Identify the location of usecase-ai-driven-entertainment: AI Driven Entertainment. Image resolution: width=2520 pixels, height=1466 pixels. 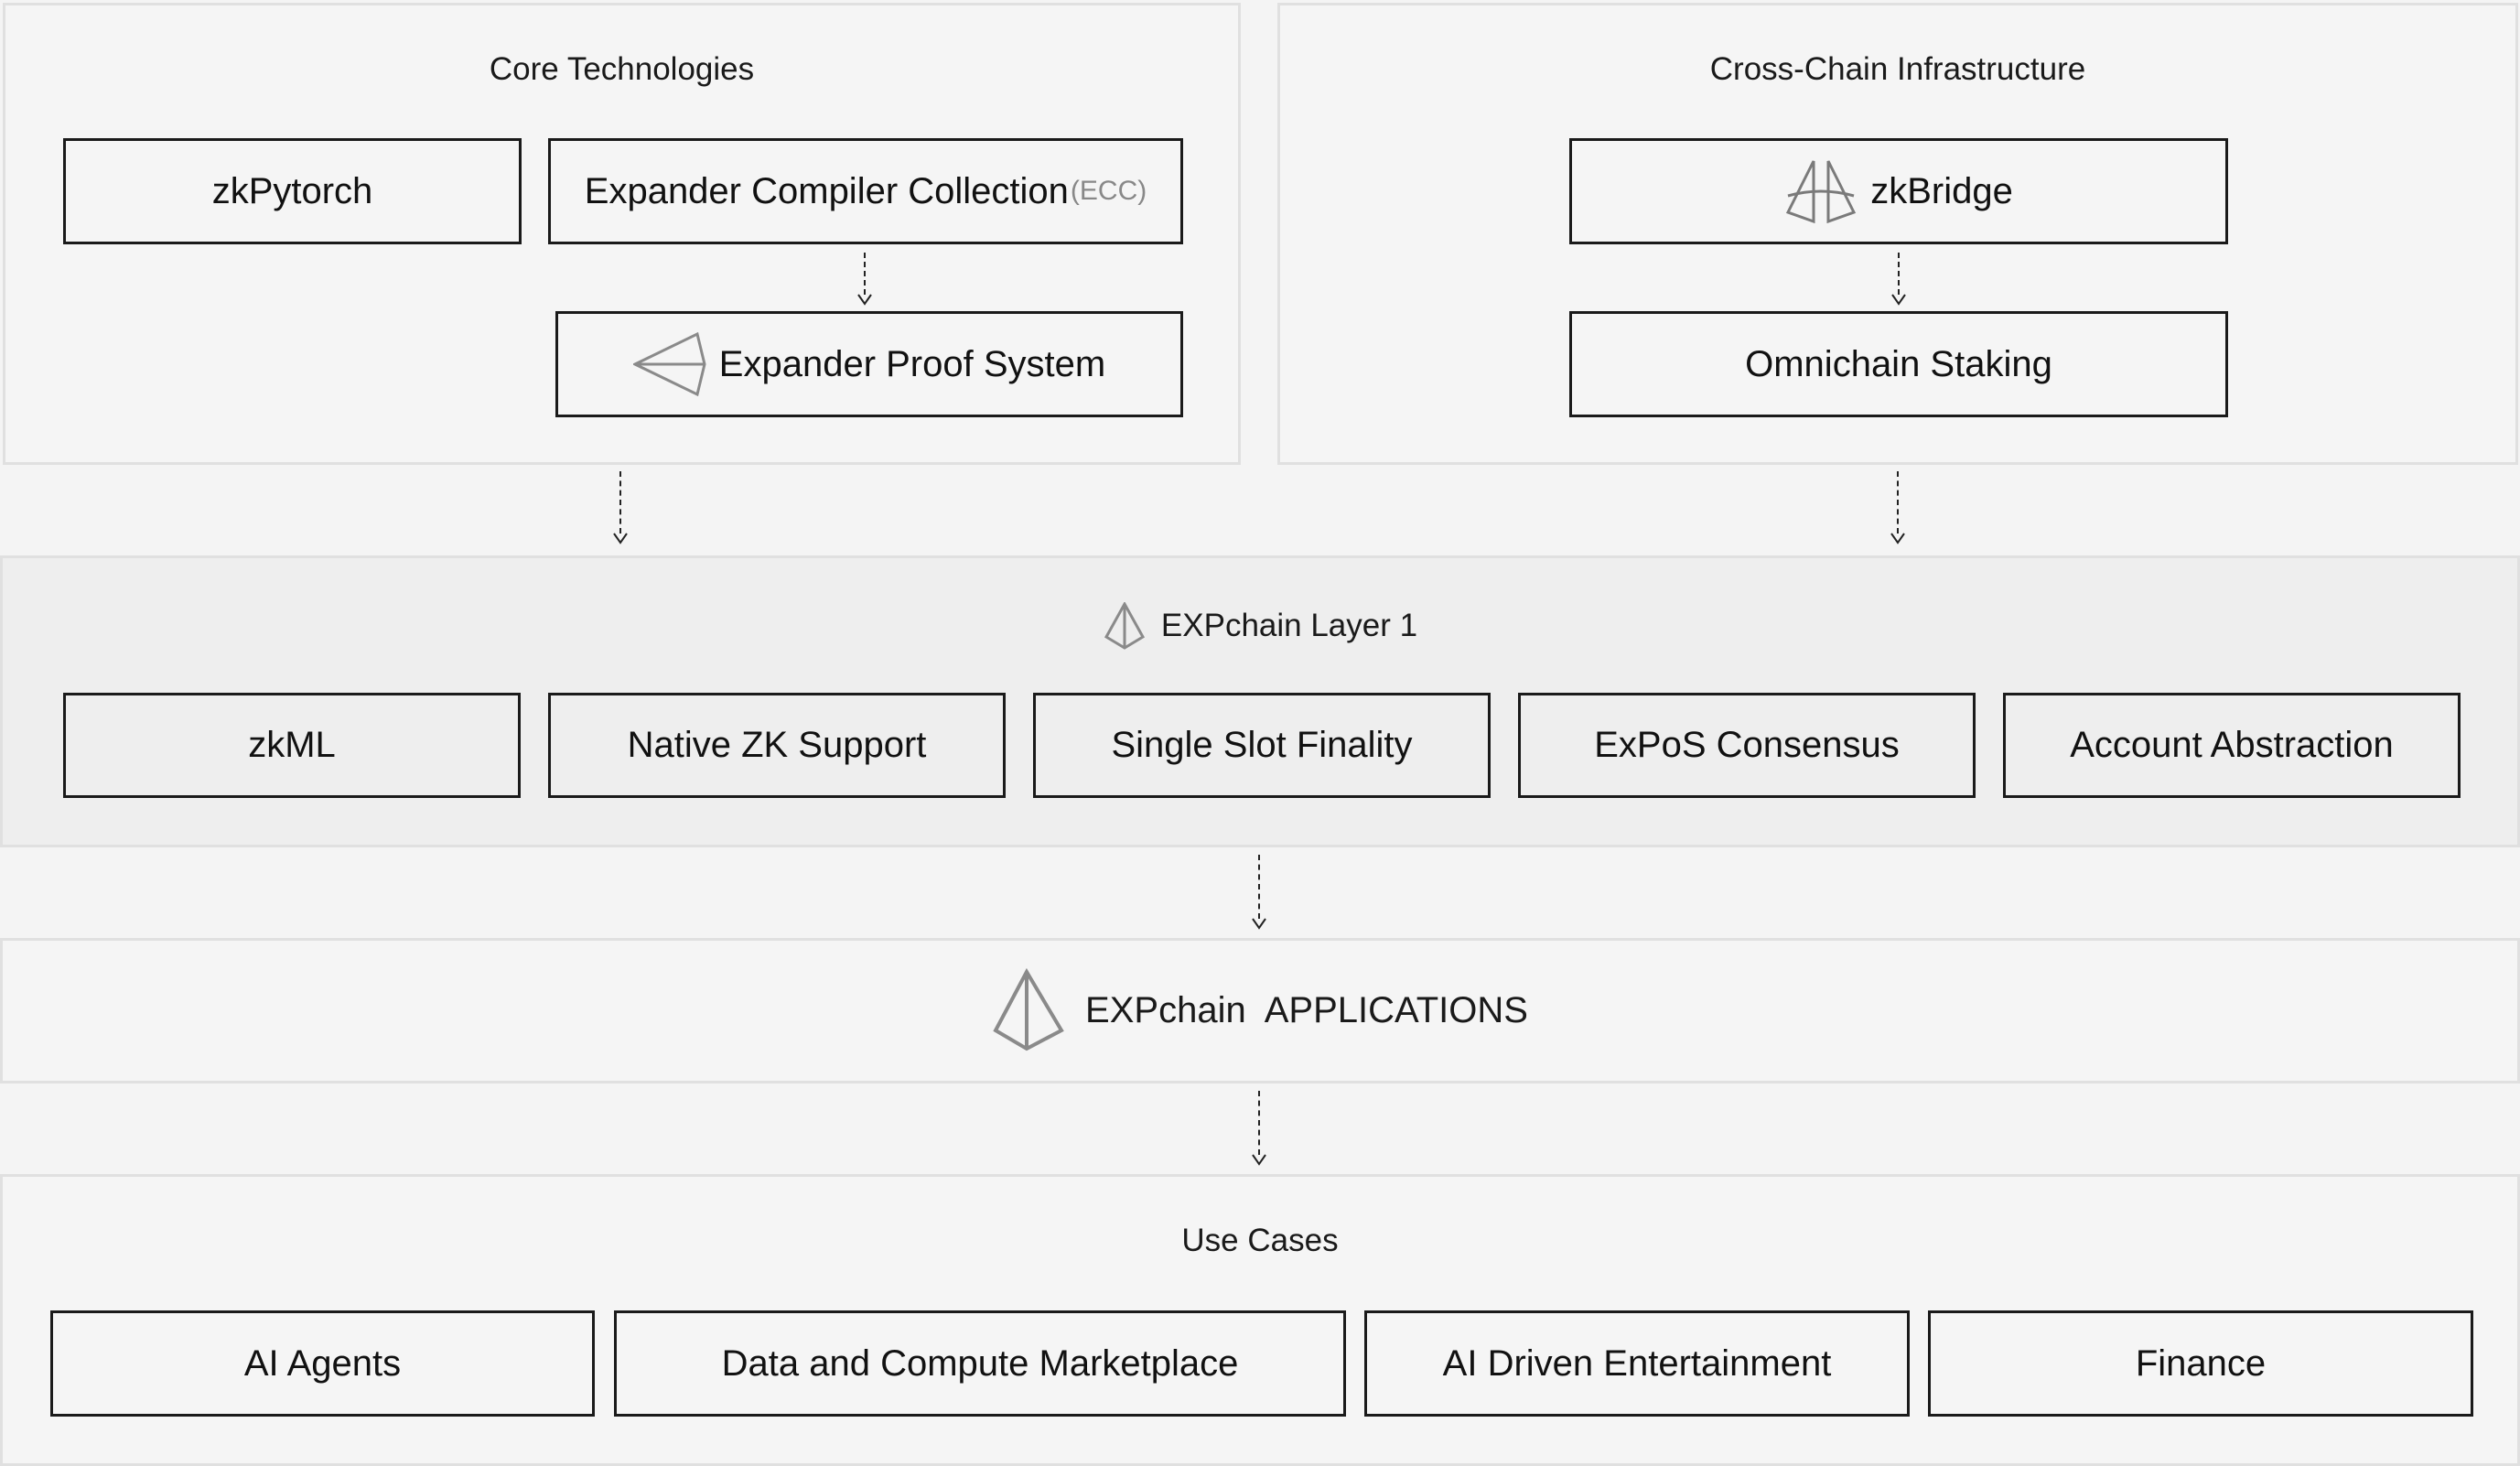
(1637, 1363).